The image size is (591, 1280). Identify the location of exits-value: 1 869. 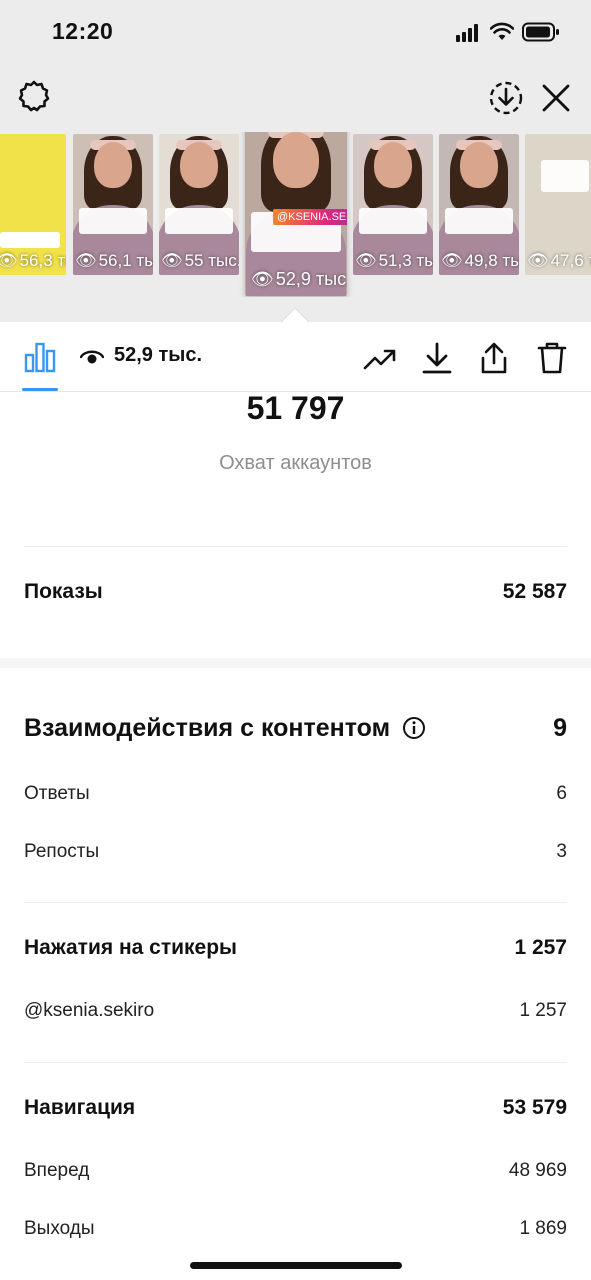
(543, 1228).